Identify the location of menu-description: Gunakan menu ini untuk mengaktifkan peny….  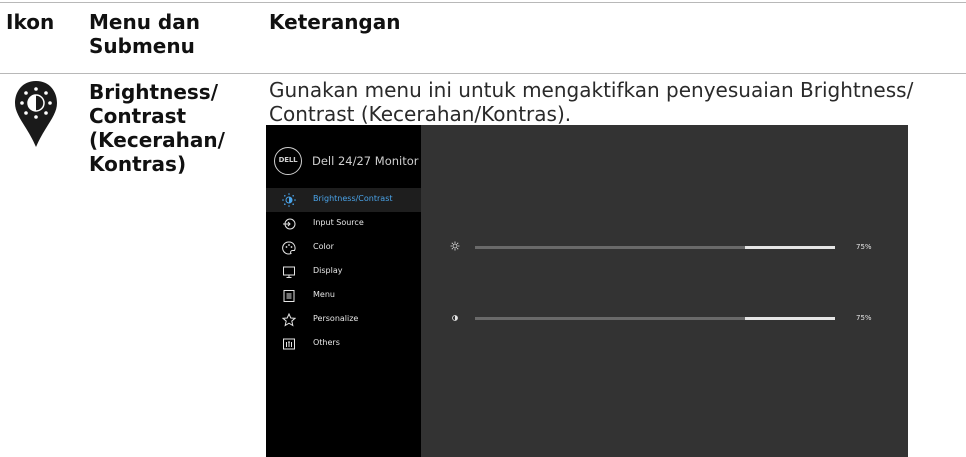
(591, 102).